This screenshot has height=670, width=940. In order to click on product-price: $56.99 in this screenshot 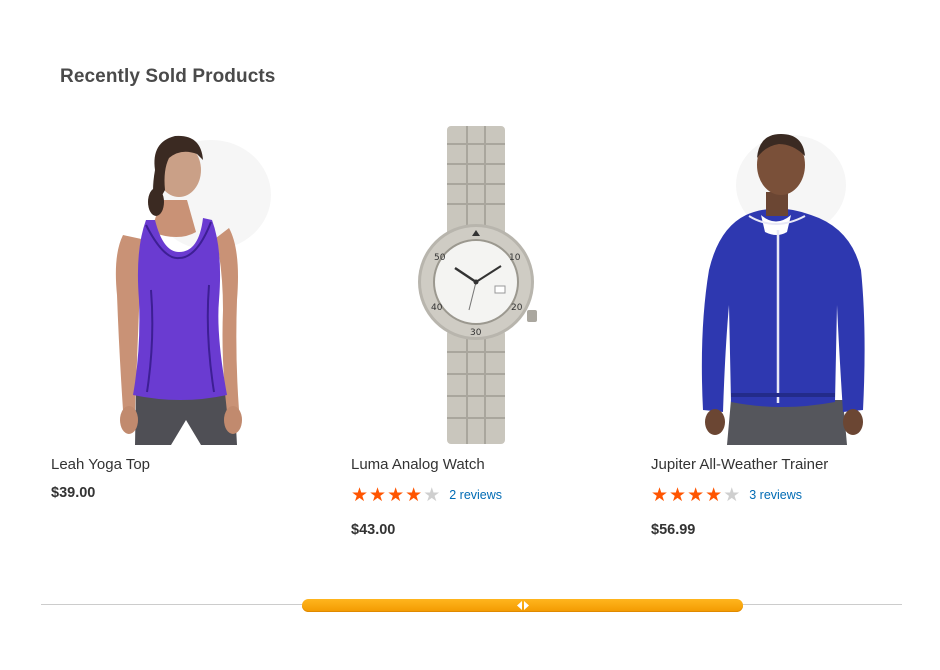, I will do `click(673, 530)`.